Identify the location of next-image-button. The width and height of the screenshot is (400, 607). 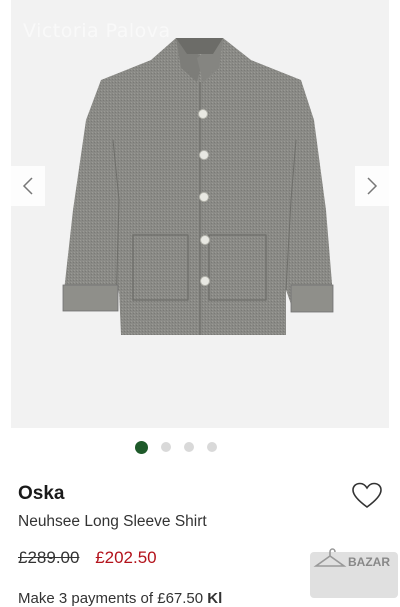
(372, 186).